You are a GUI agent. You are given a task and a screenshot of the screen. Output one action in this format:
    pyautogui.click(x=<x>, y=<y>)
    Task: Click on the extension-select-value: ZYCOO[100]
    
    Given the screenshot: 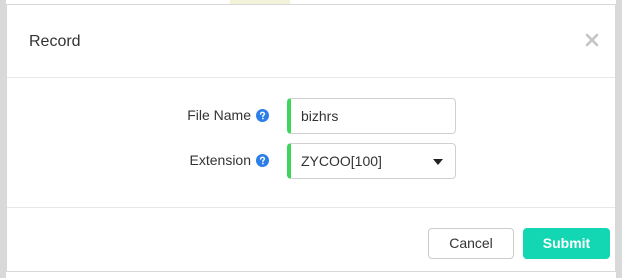 What is the action you would take?
    pyautogui.click(x=341, y=161)
    